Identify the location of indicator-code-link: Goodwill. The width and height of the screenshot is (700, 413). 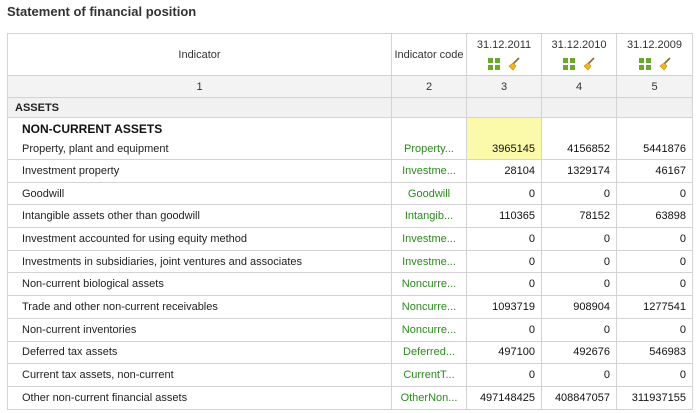
(429, 193).